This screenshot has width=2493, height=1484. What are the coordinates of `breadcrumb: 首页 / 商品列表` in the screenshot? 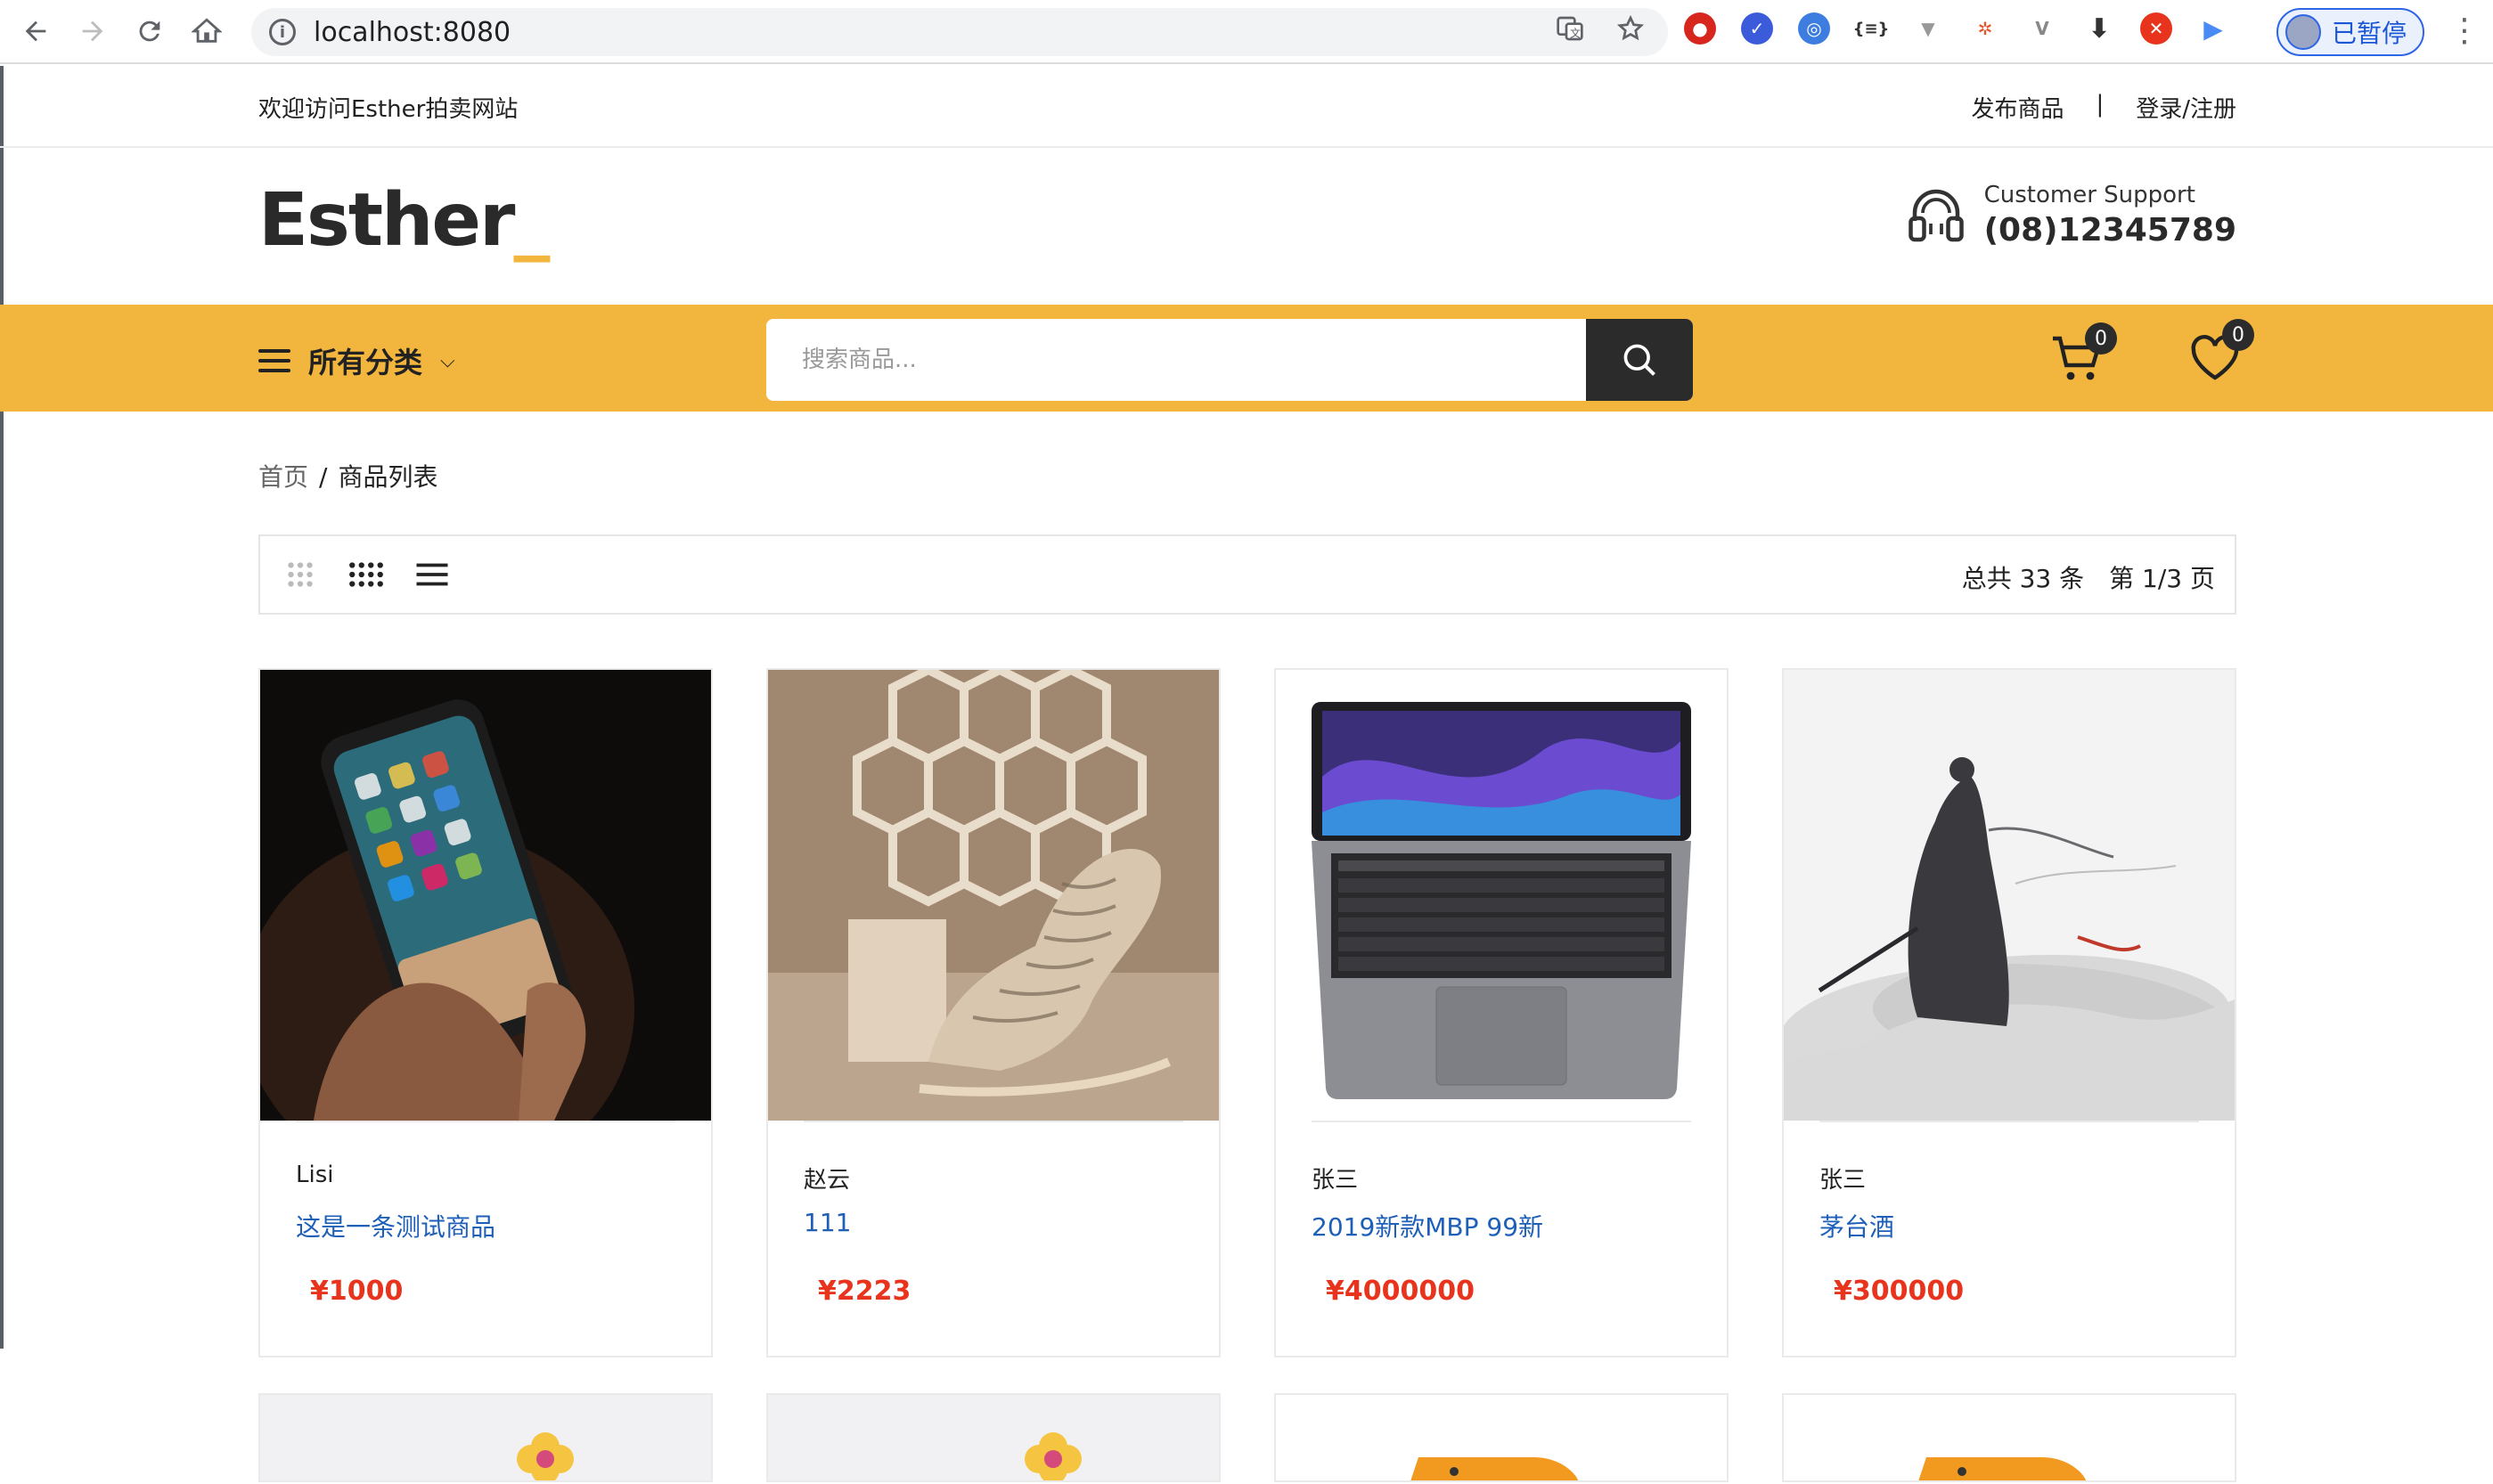 It's located at (347, 476).